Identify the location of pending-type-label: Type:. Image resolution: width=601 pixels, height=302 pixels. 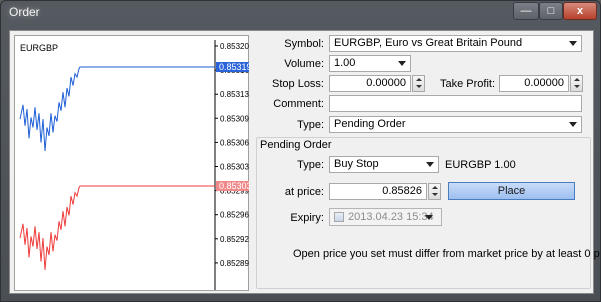
(310, 165).